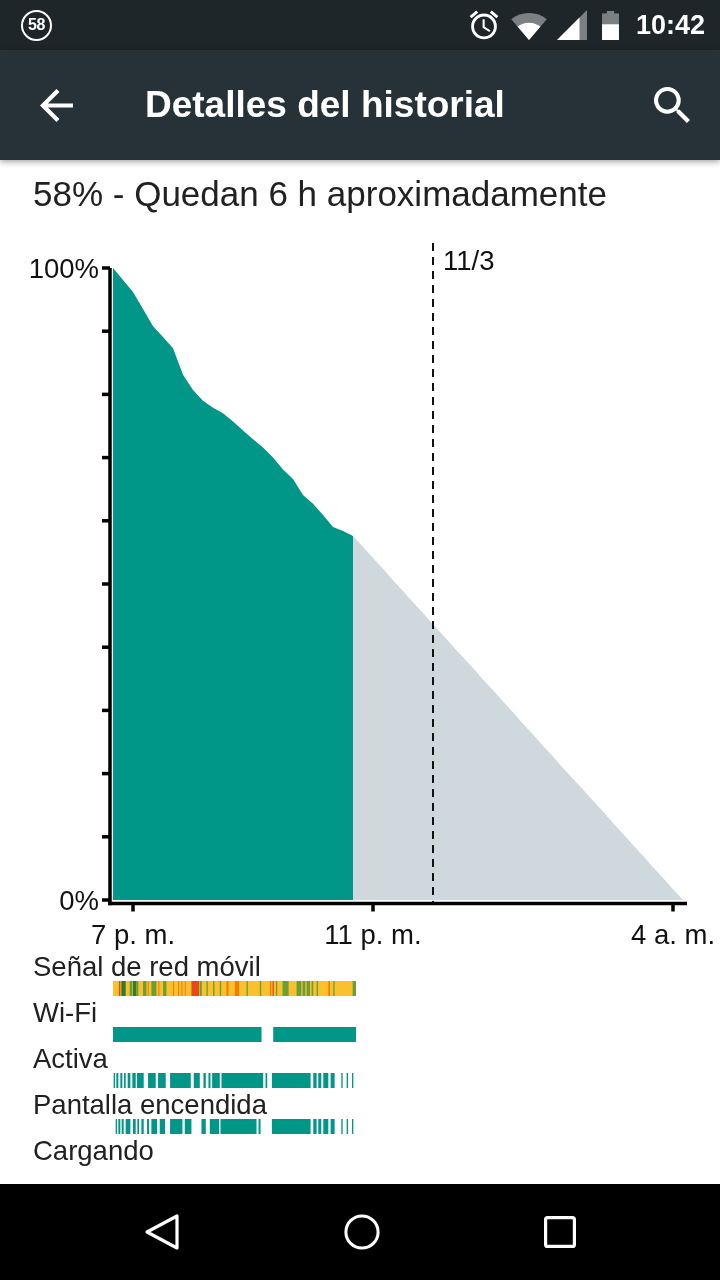 The image size is (720, 1280). Describe the element at coordinates (560, 1232) in the screenshot. I see `recent-apps-icon` at that location.